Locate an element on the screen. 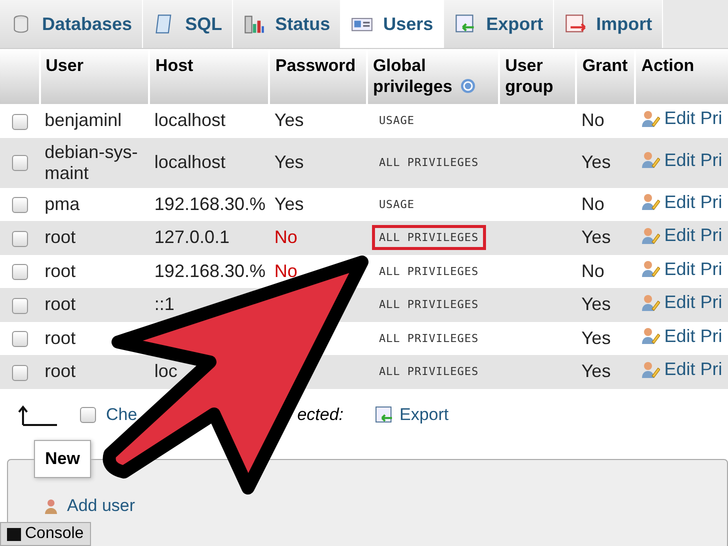 This screenshot has height=546, width=728. check-all-link: Che is located at coordinates (122, 414).